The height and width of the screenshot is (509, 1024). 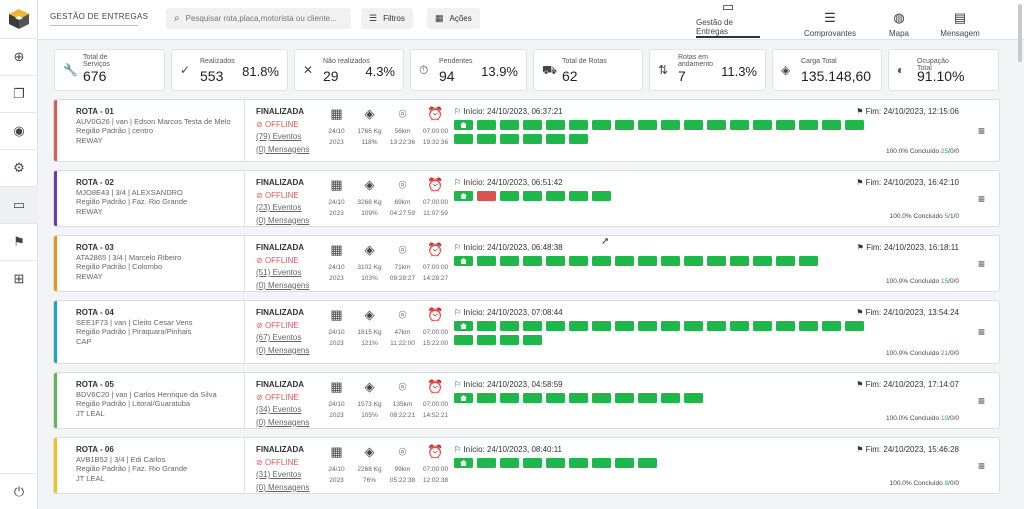 I want to click on events-link: (31) Eventos, so click(x=282, y=475).